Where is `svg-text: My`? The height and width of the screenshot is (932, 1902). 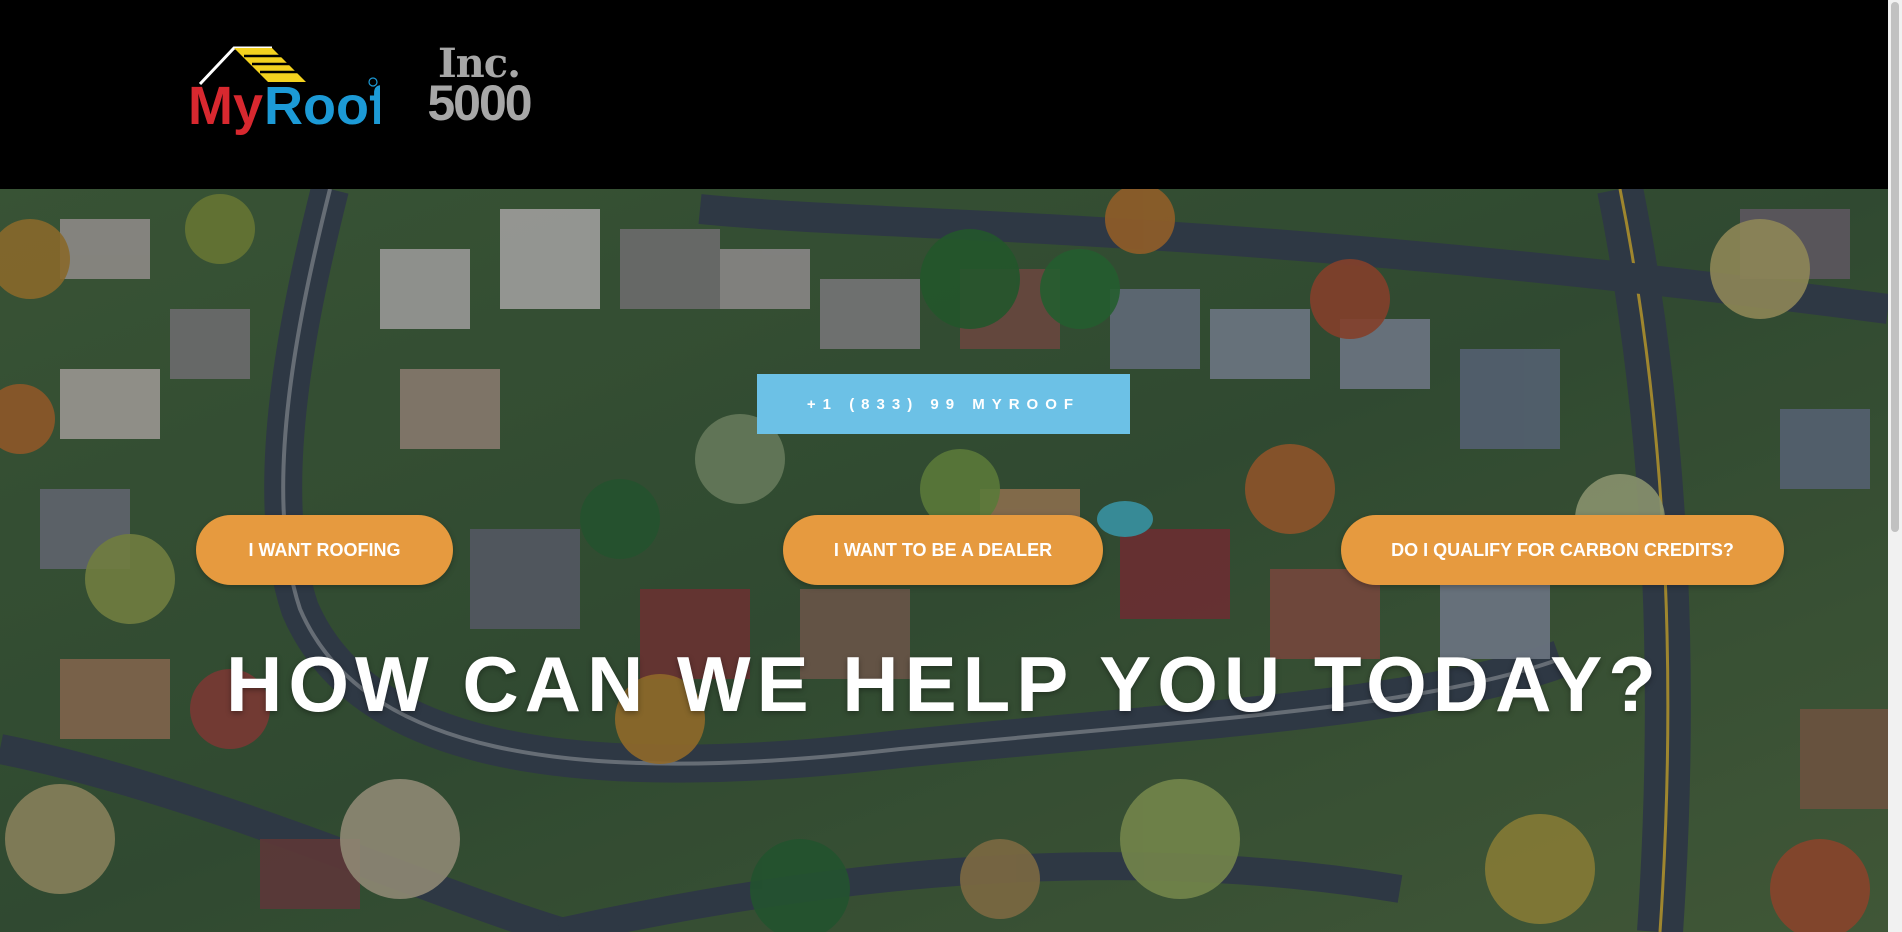 svg-text: My is located at coordinates (225, 106).